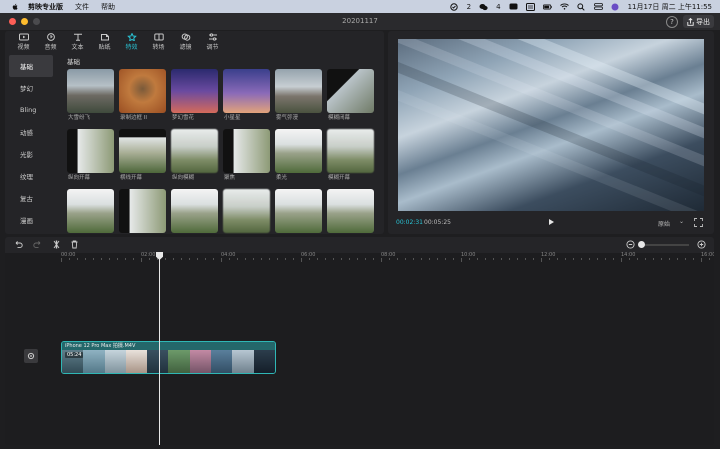 The width and height of the screenshot is (720, 449). What do you see at coordinates (131, 42) in the screenshot?
I see `tab-effects: 特效` at bounding box center [131, 42].